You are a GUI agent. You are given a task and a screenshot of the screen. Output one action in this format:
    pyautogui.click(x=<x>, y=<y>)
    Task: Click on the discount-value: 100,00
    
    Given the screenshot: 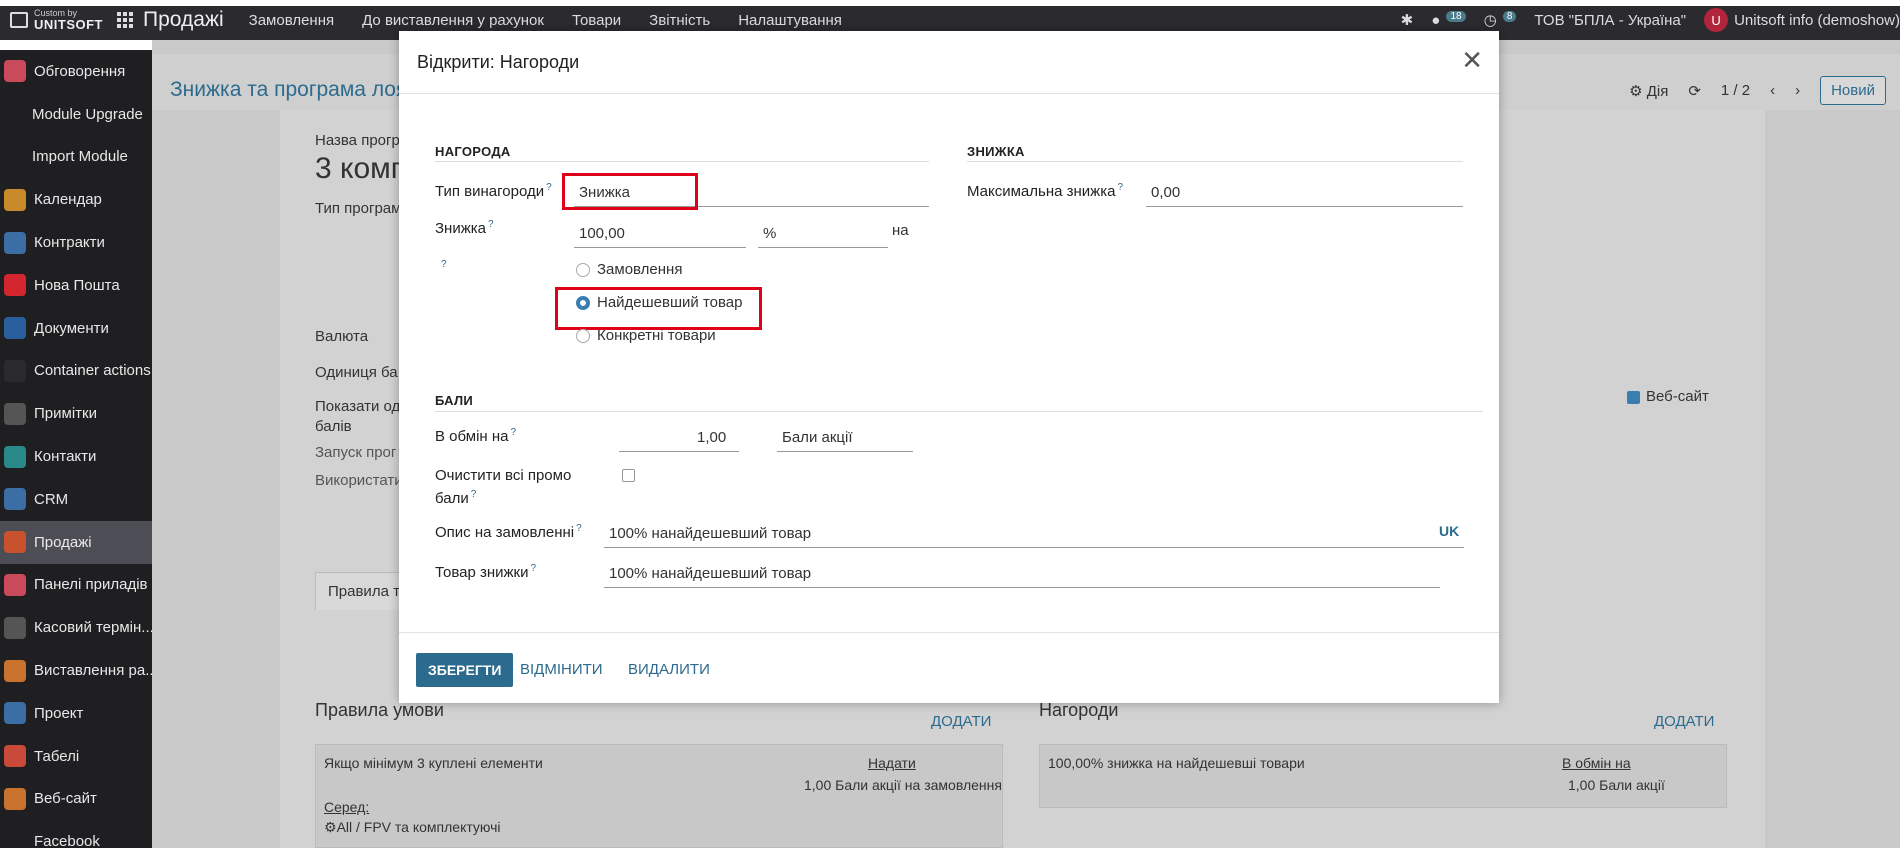 What is the action you would take?
    pyautogui.click(x=602, y=233)
    